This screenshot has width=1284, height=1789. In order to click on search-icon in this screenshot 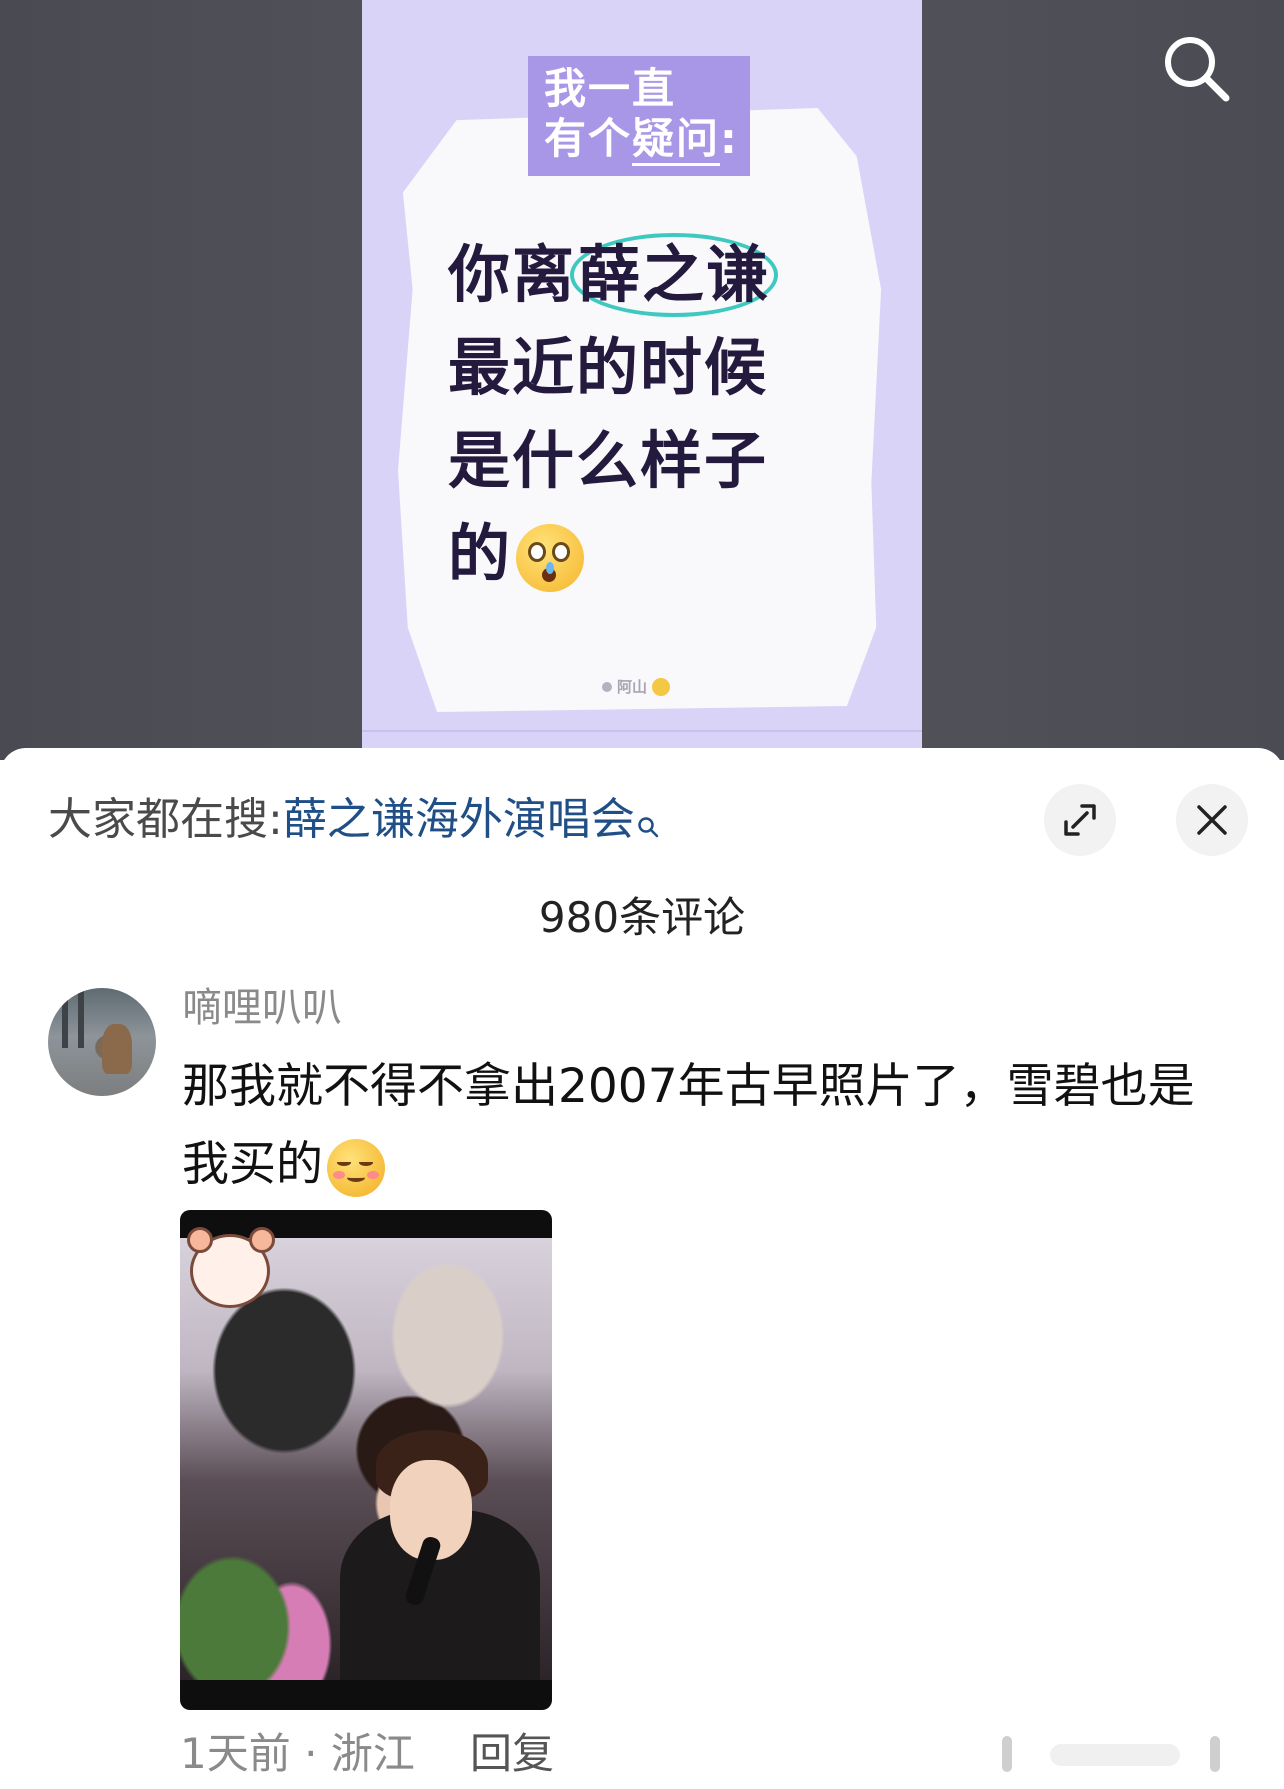, I will do `click(1196, 68)`.